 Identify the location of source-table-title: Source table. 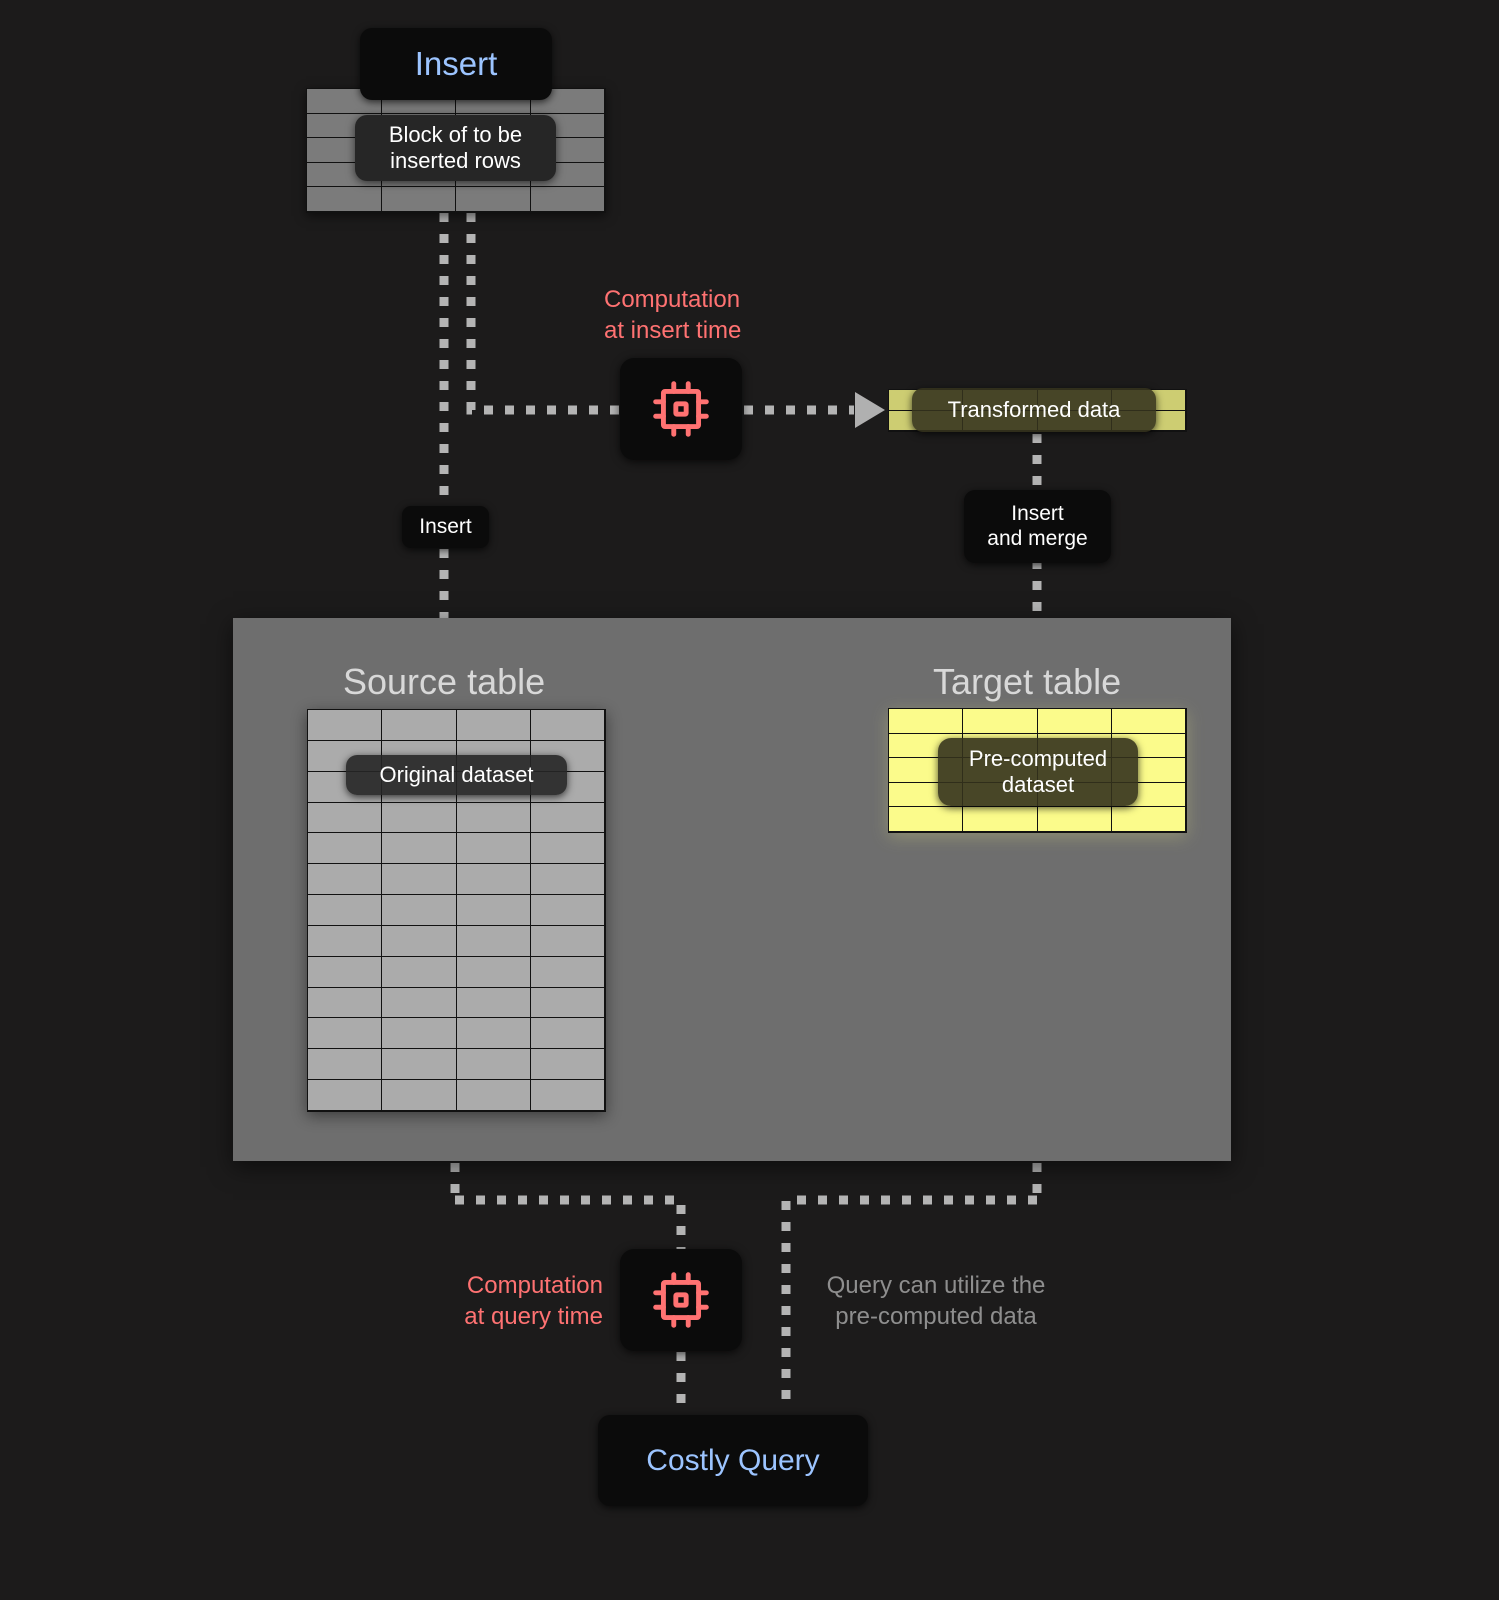
(444, 681).